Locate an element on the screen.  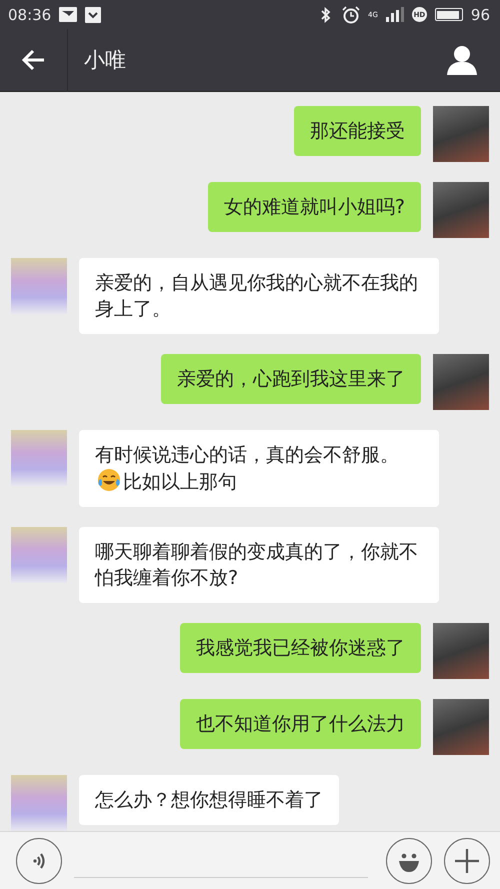
emoji-button is located at coordinates (409, 861).